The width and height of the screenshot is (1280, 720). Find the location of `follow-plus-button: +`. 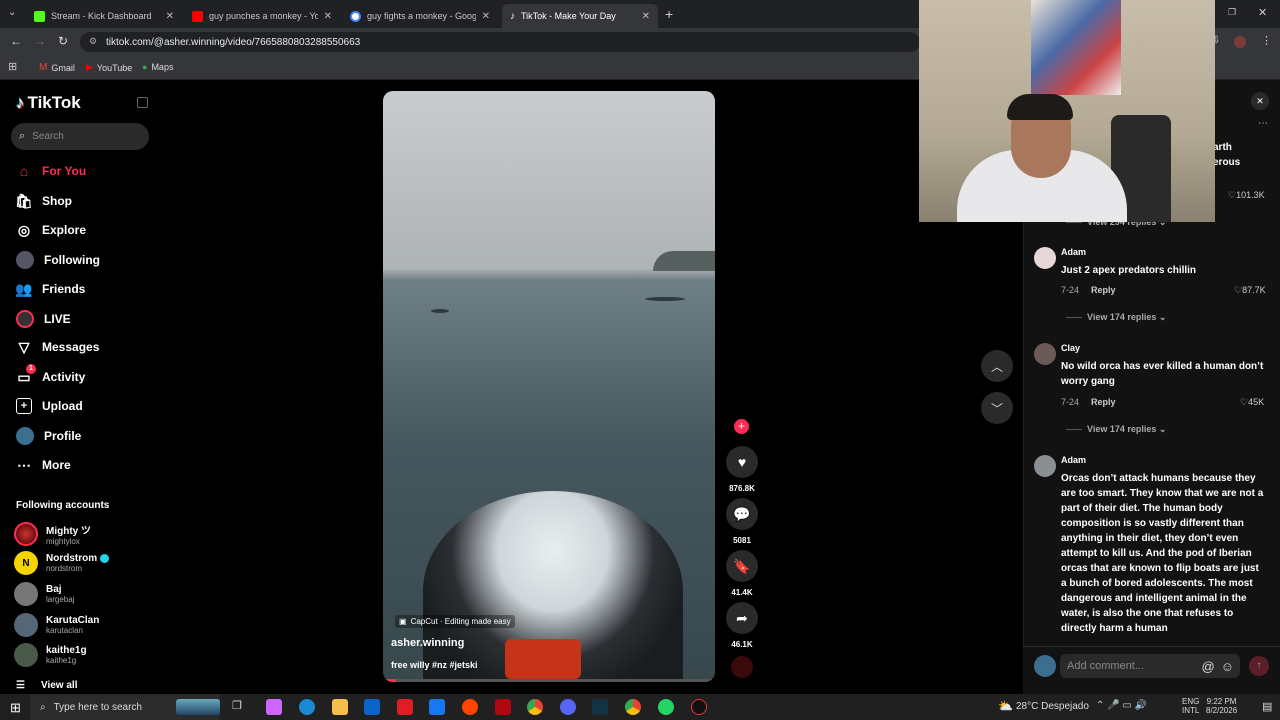

follow-plus-button: + is located at coordinates (741, 426).